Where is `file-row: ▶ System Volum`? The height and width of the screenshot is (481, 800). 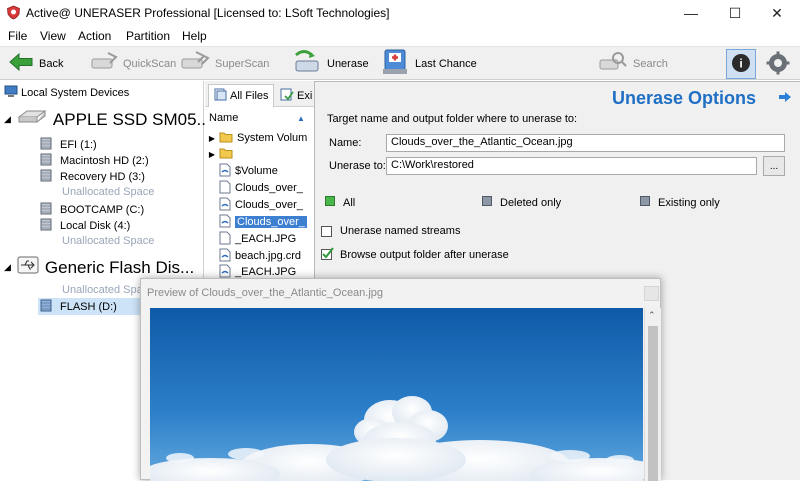 file-row: ▶ System Volum is located at coordinates (260, 138).